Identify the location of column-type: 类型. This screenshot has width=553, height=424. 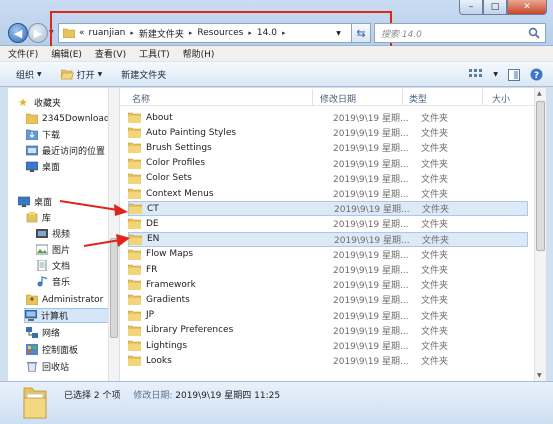
(418, 98).